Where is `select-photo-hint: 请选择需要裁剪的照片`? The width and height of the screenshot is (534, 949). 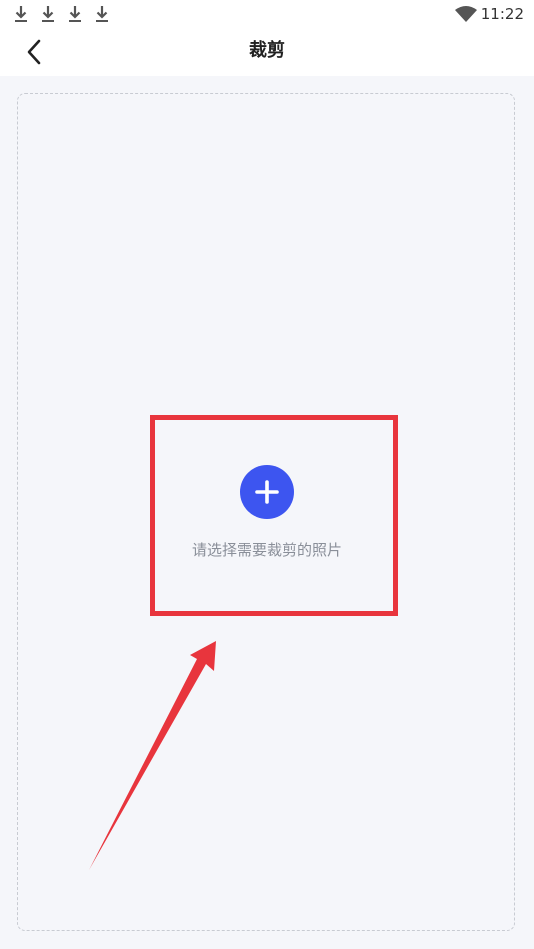 select-photo-hint: 请选择需要裁剪的照片 is located at coordinates (266, 550).